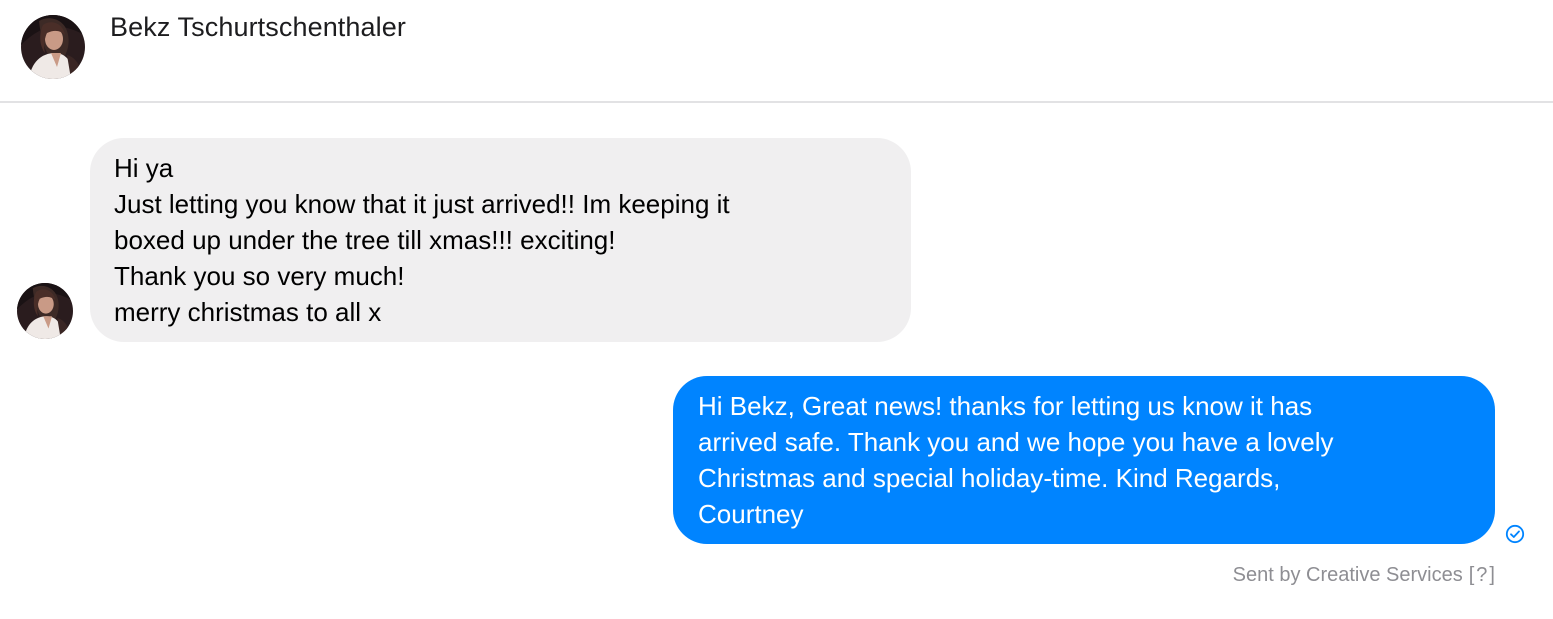 The image size is (1553, 619). What do you see at coordinates (1483, 575) in the screenshot?
I see `help-link: [?]` at bounding box center [1483, 575].